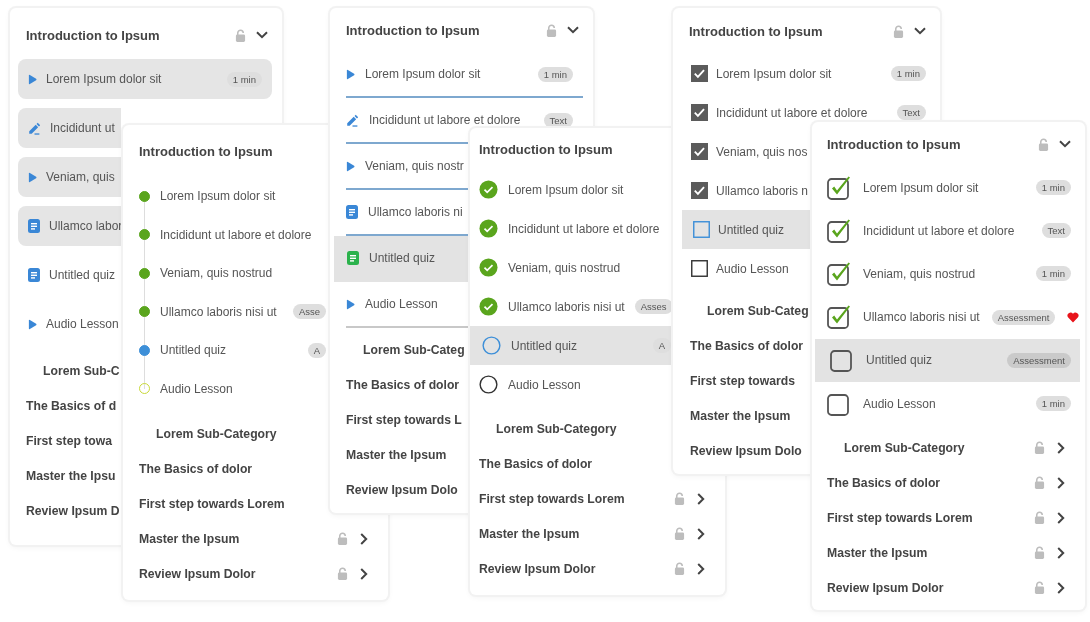  Describe the element at coordinates (80, 177) in the screenshot. I see `lesson-title: Veniam, quis` at that location.